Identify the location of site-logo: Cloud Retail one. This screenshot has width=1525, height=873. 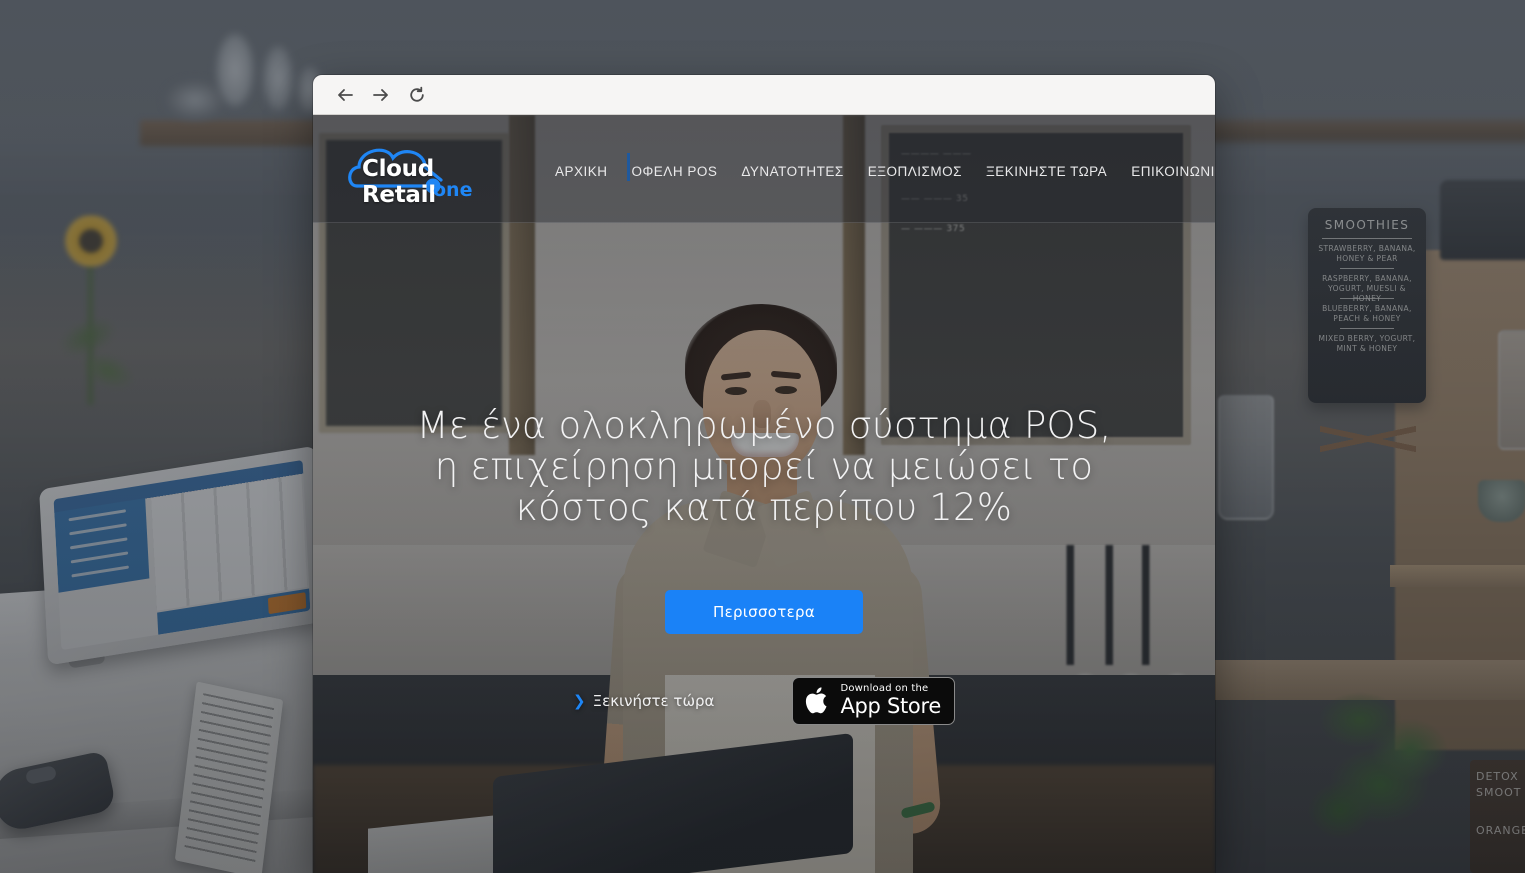
(420, 171).